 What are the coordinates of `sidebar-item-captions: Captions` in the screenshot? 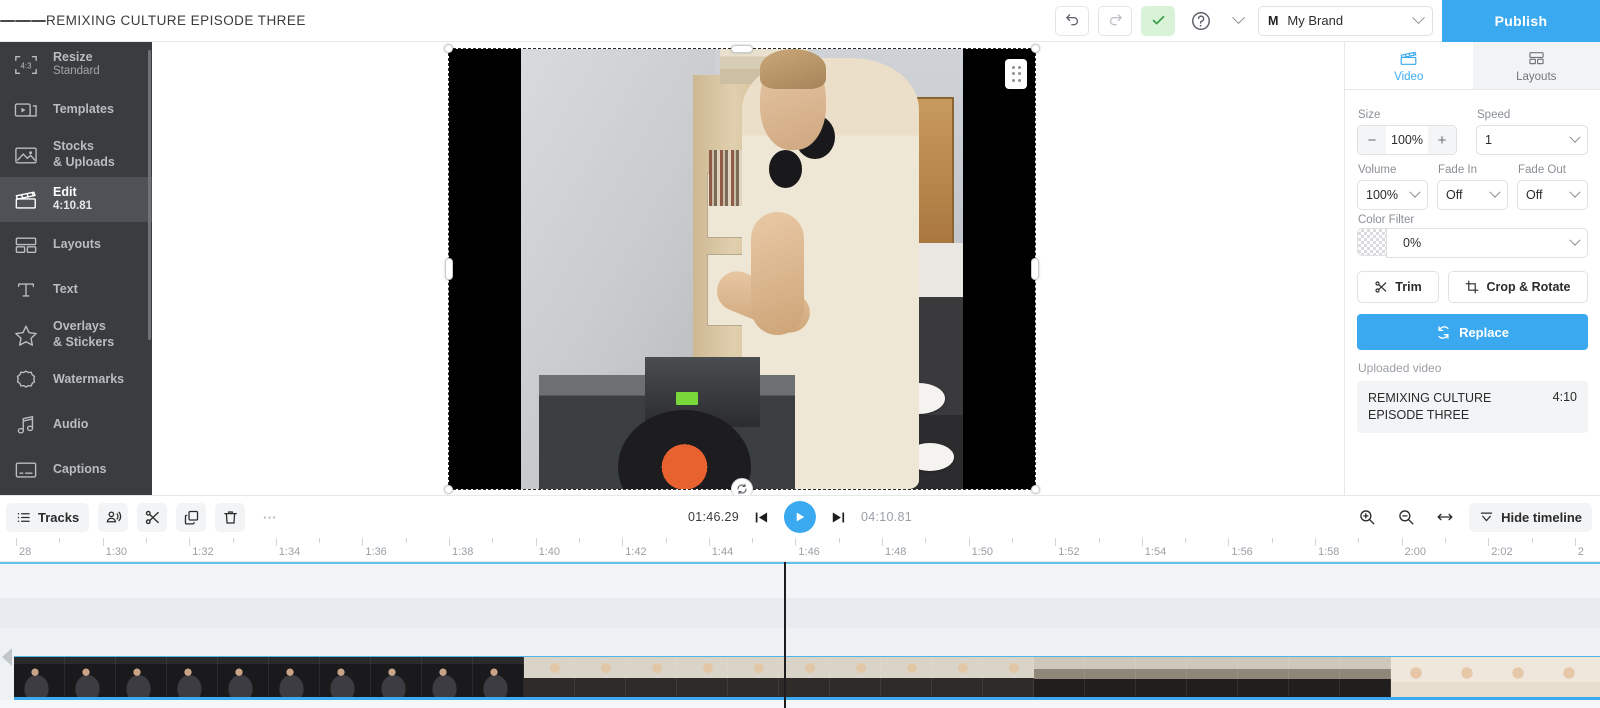 It's located at (76, 469).